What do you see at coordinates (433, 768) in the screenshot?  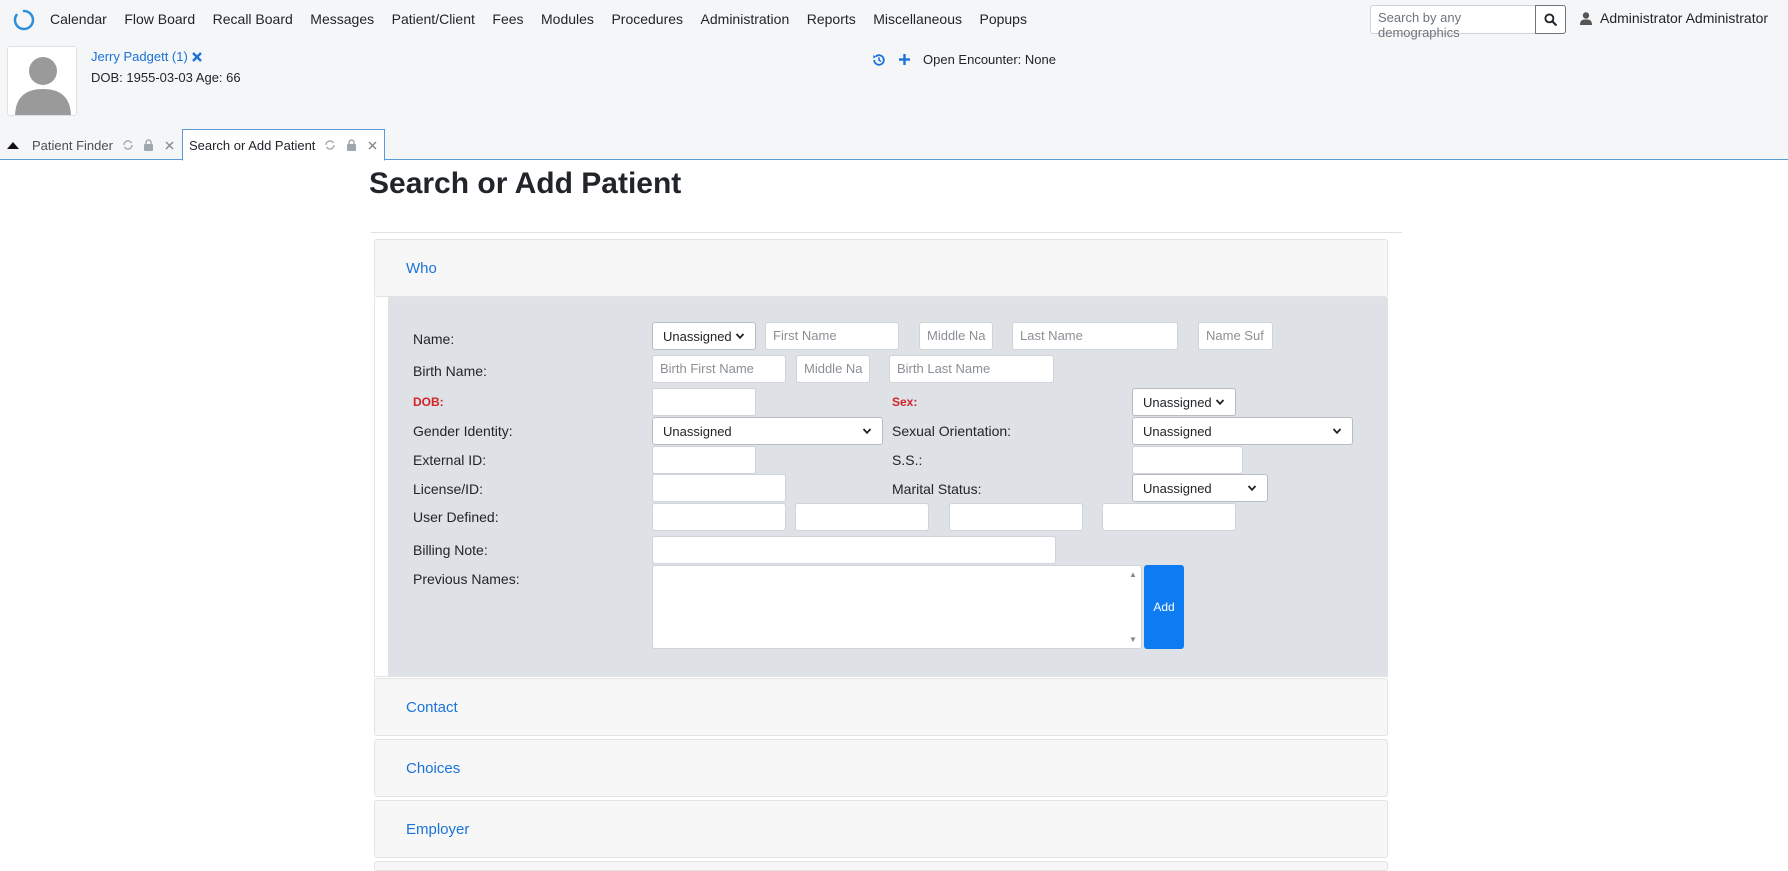 I see `accordion-choices-label: Choices` at bounding box center [433, 768].